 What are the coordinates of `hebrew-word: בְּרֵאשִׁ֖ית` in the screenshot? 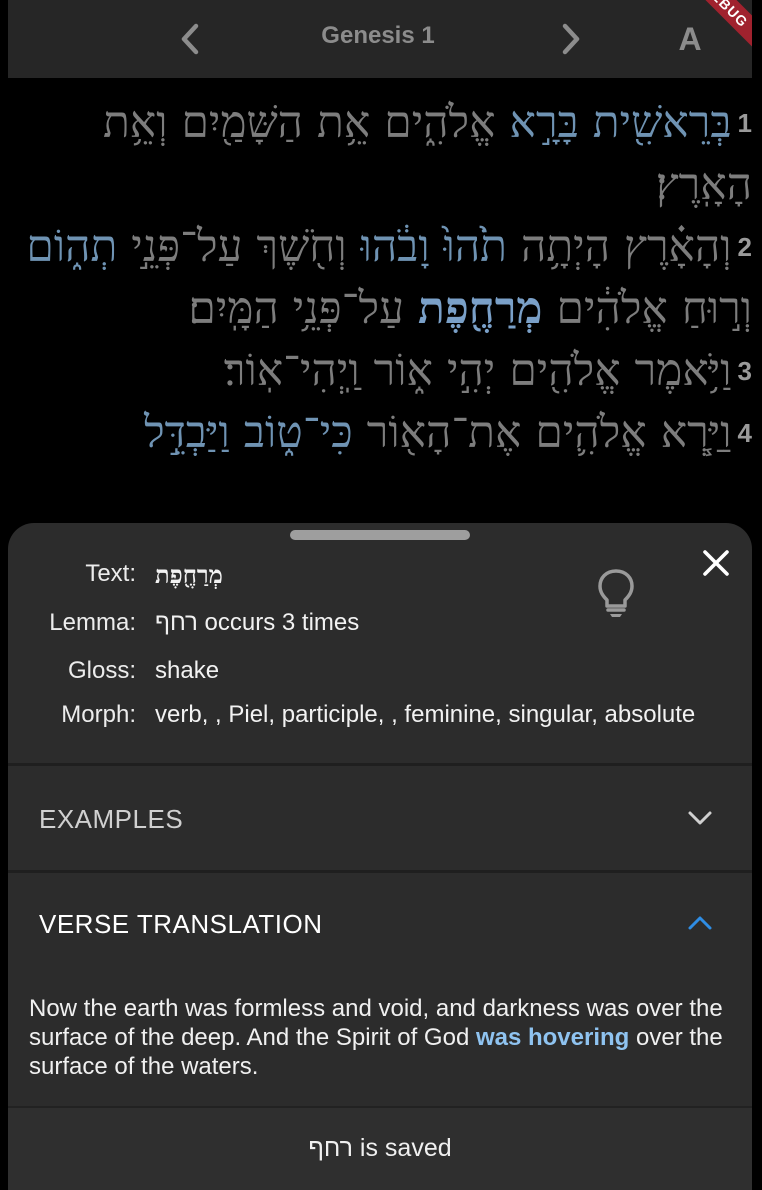 It's located at (662, 122).